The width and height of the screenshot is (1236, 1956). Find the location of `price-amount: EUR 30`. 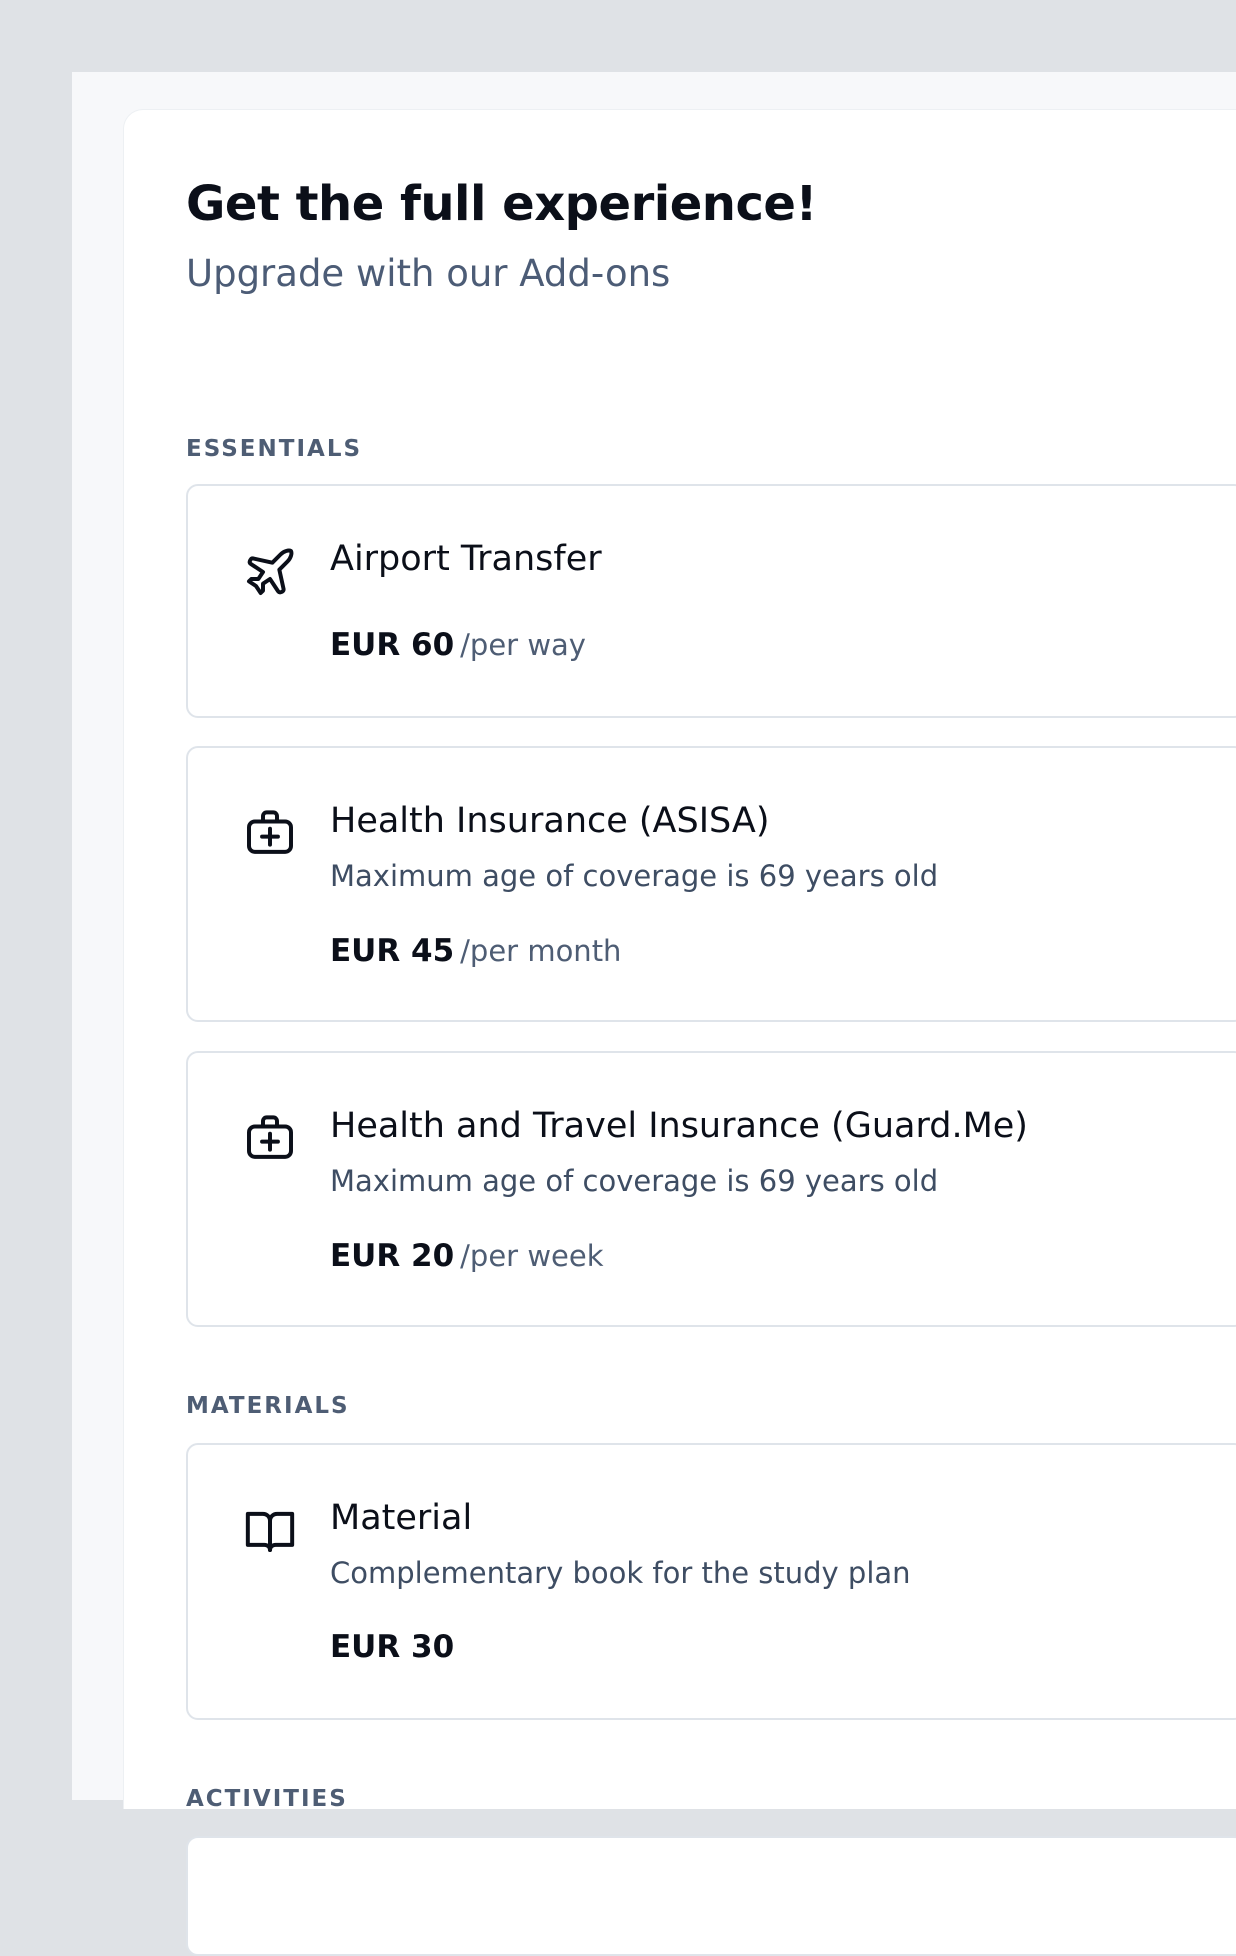

price-amount: EUR 30 is located at coordinates (392, 1647).